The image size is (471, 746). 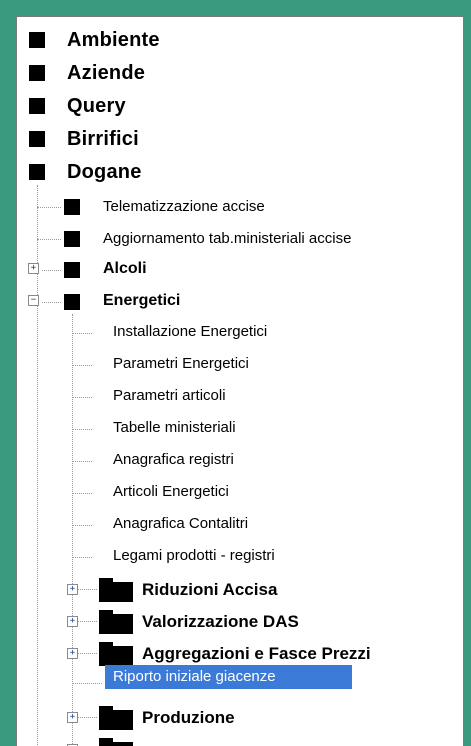 What do you see at coordinates (104, 172) in the screenshot?
I see `tree-item-label: Dogane` at bounding box center [104, 172].